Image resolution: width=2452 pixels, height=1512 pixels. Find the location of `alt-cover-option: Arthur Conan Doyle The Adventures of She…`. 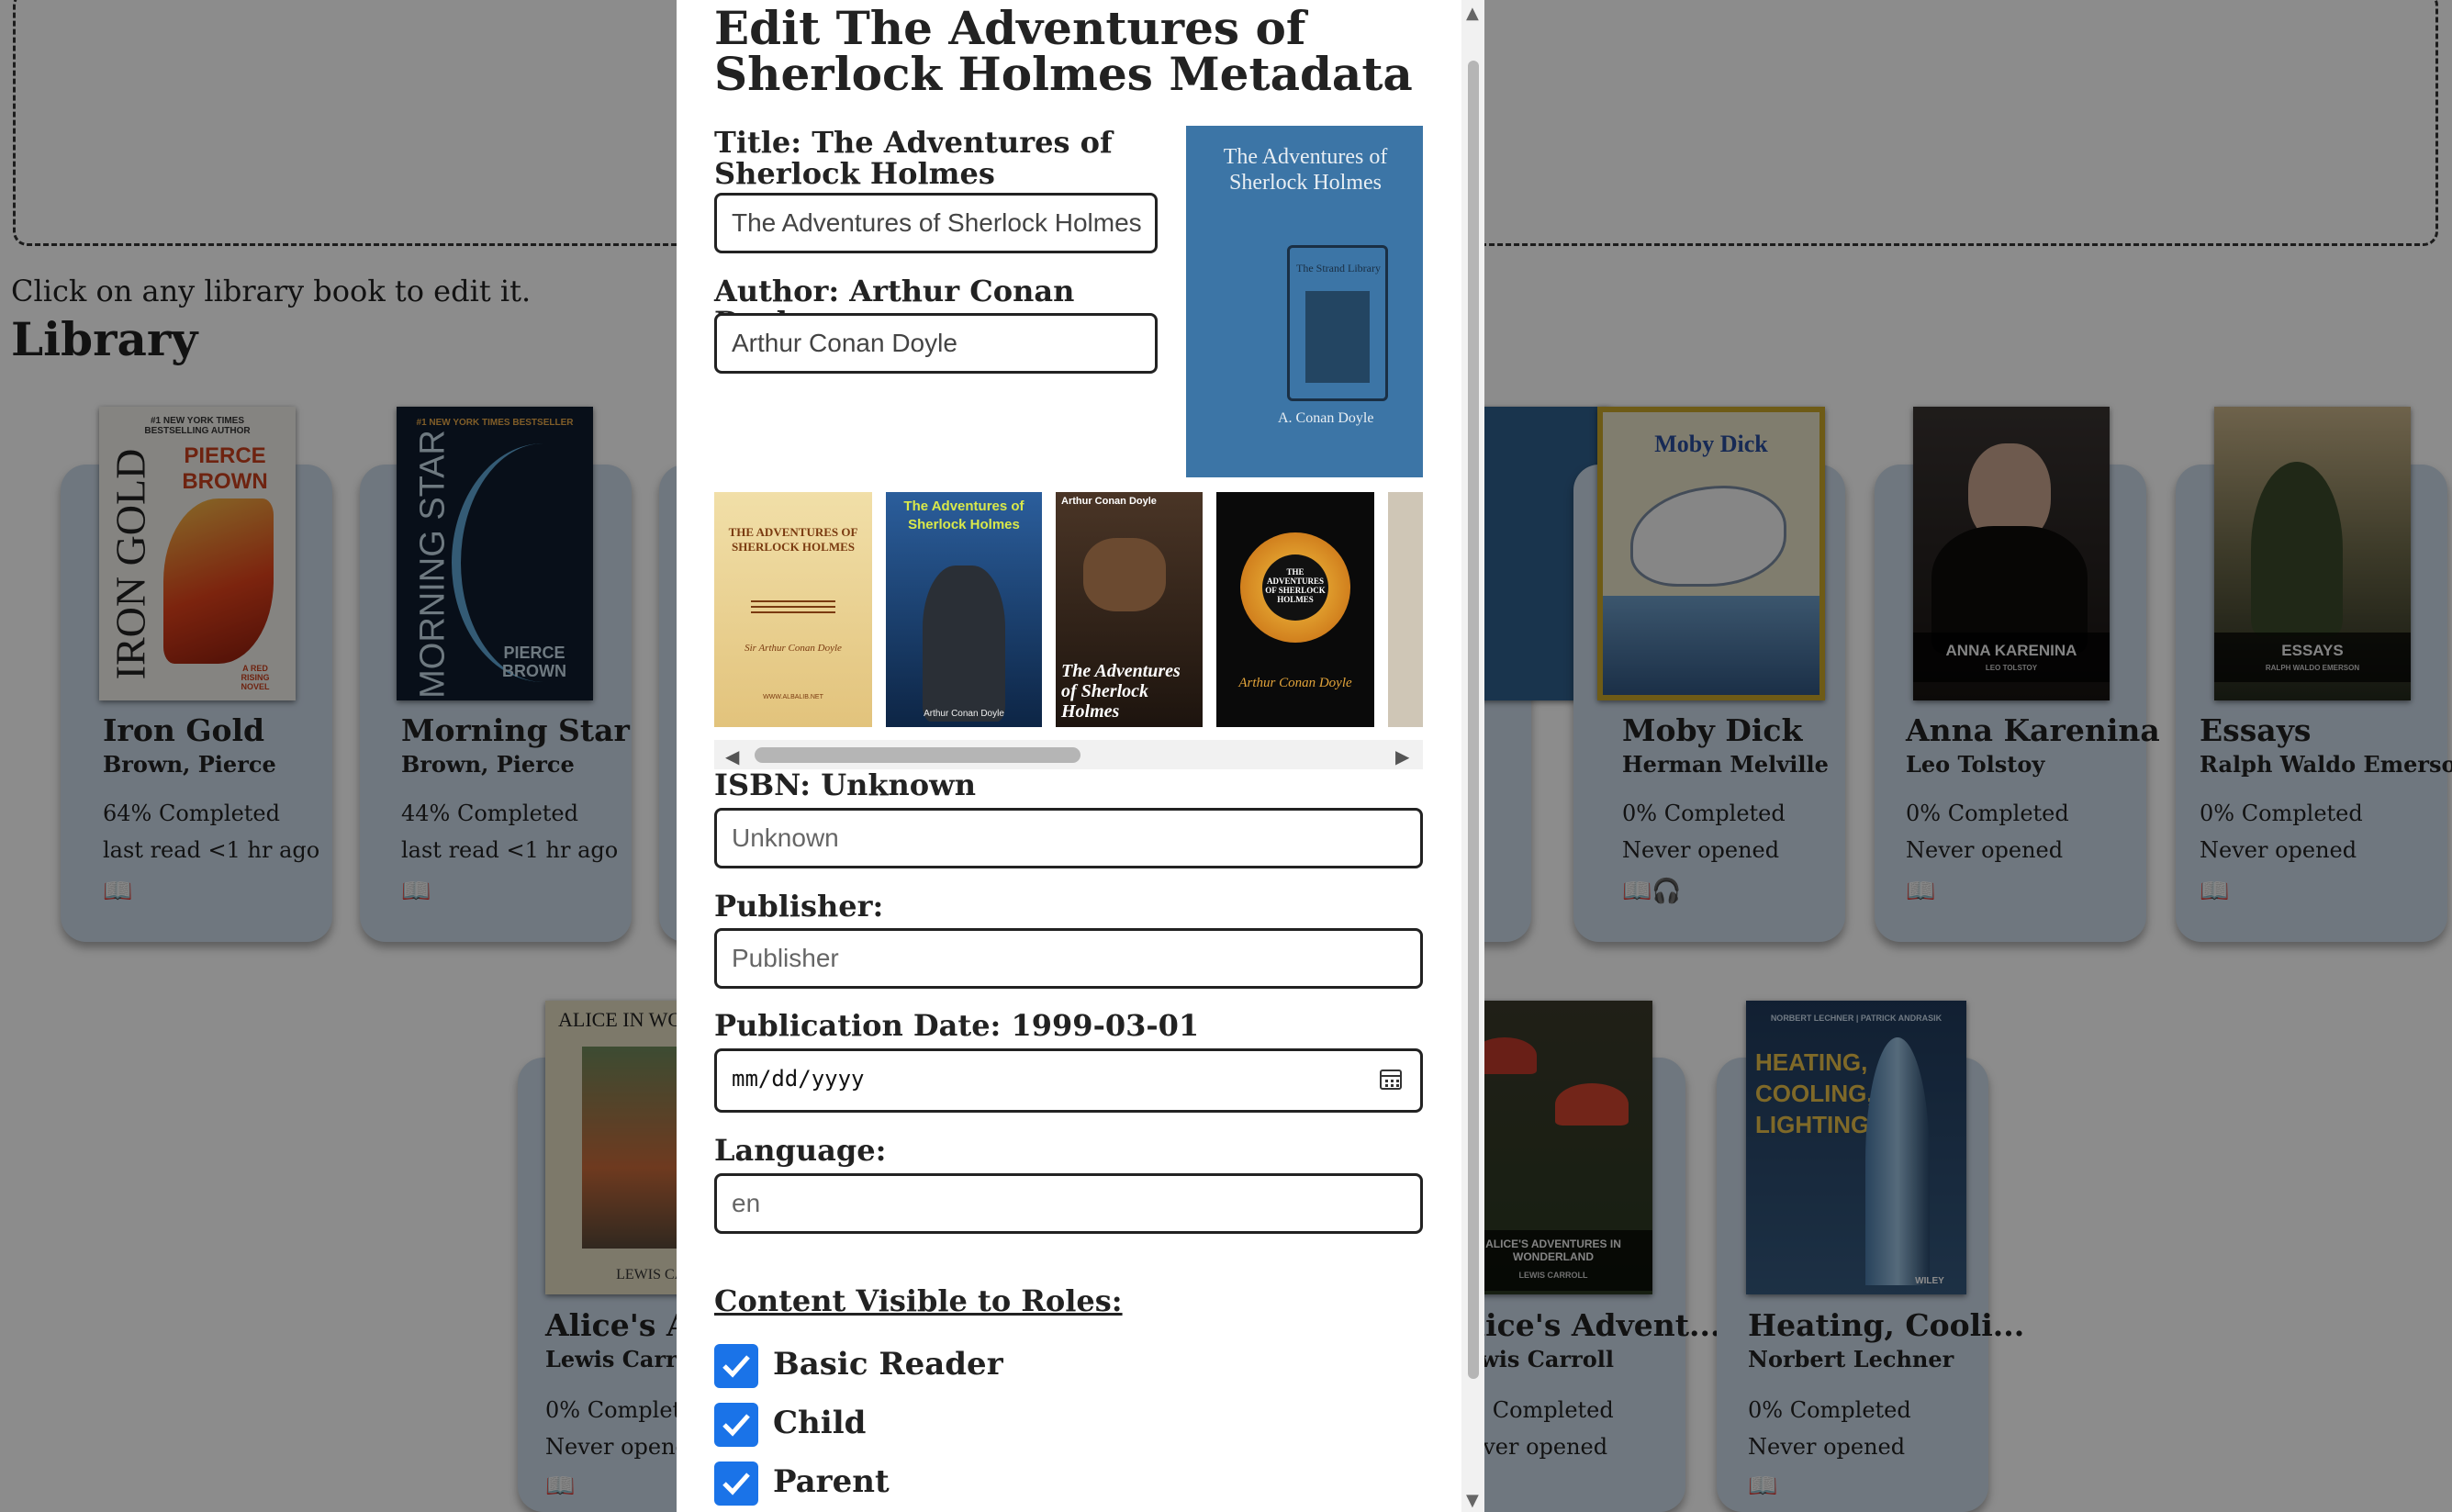

alt-cover-option: Arthur Conan Doyle The Adventures of She… is located at coordinates (1129, 609).